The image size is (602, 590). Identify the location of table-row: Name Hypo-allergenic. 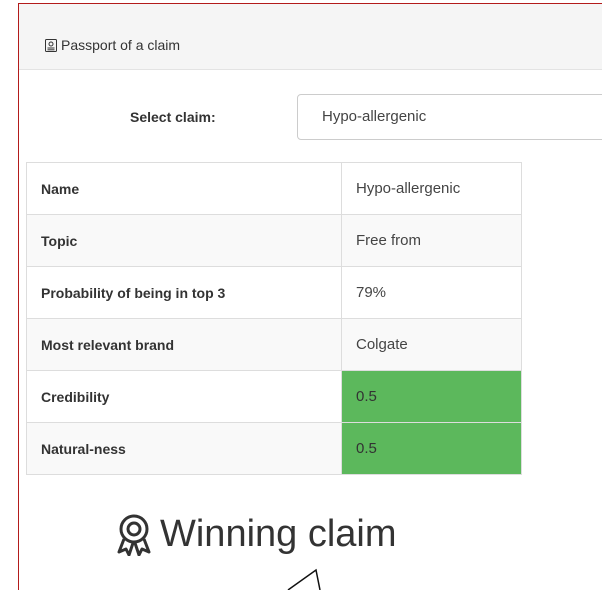
(274, 188).